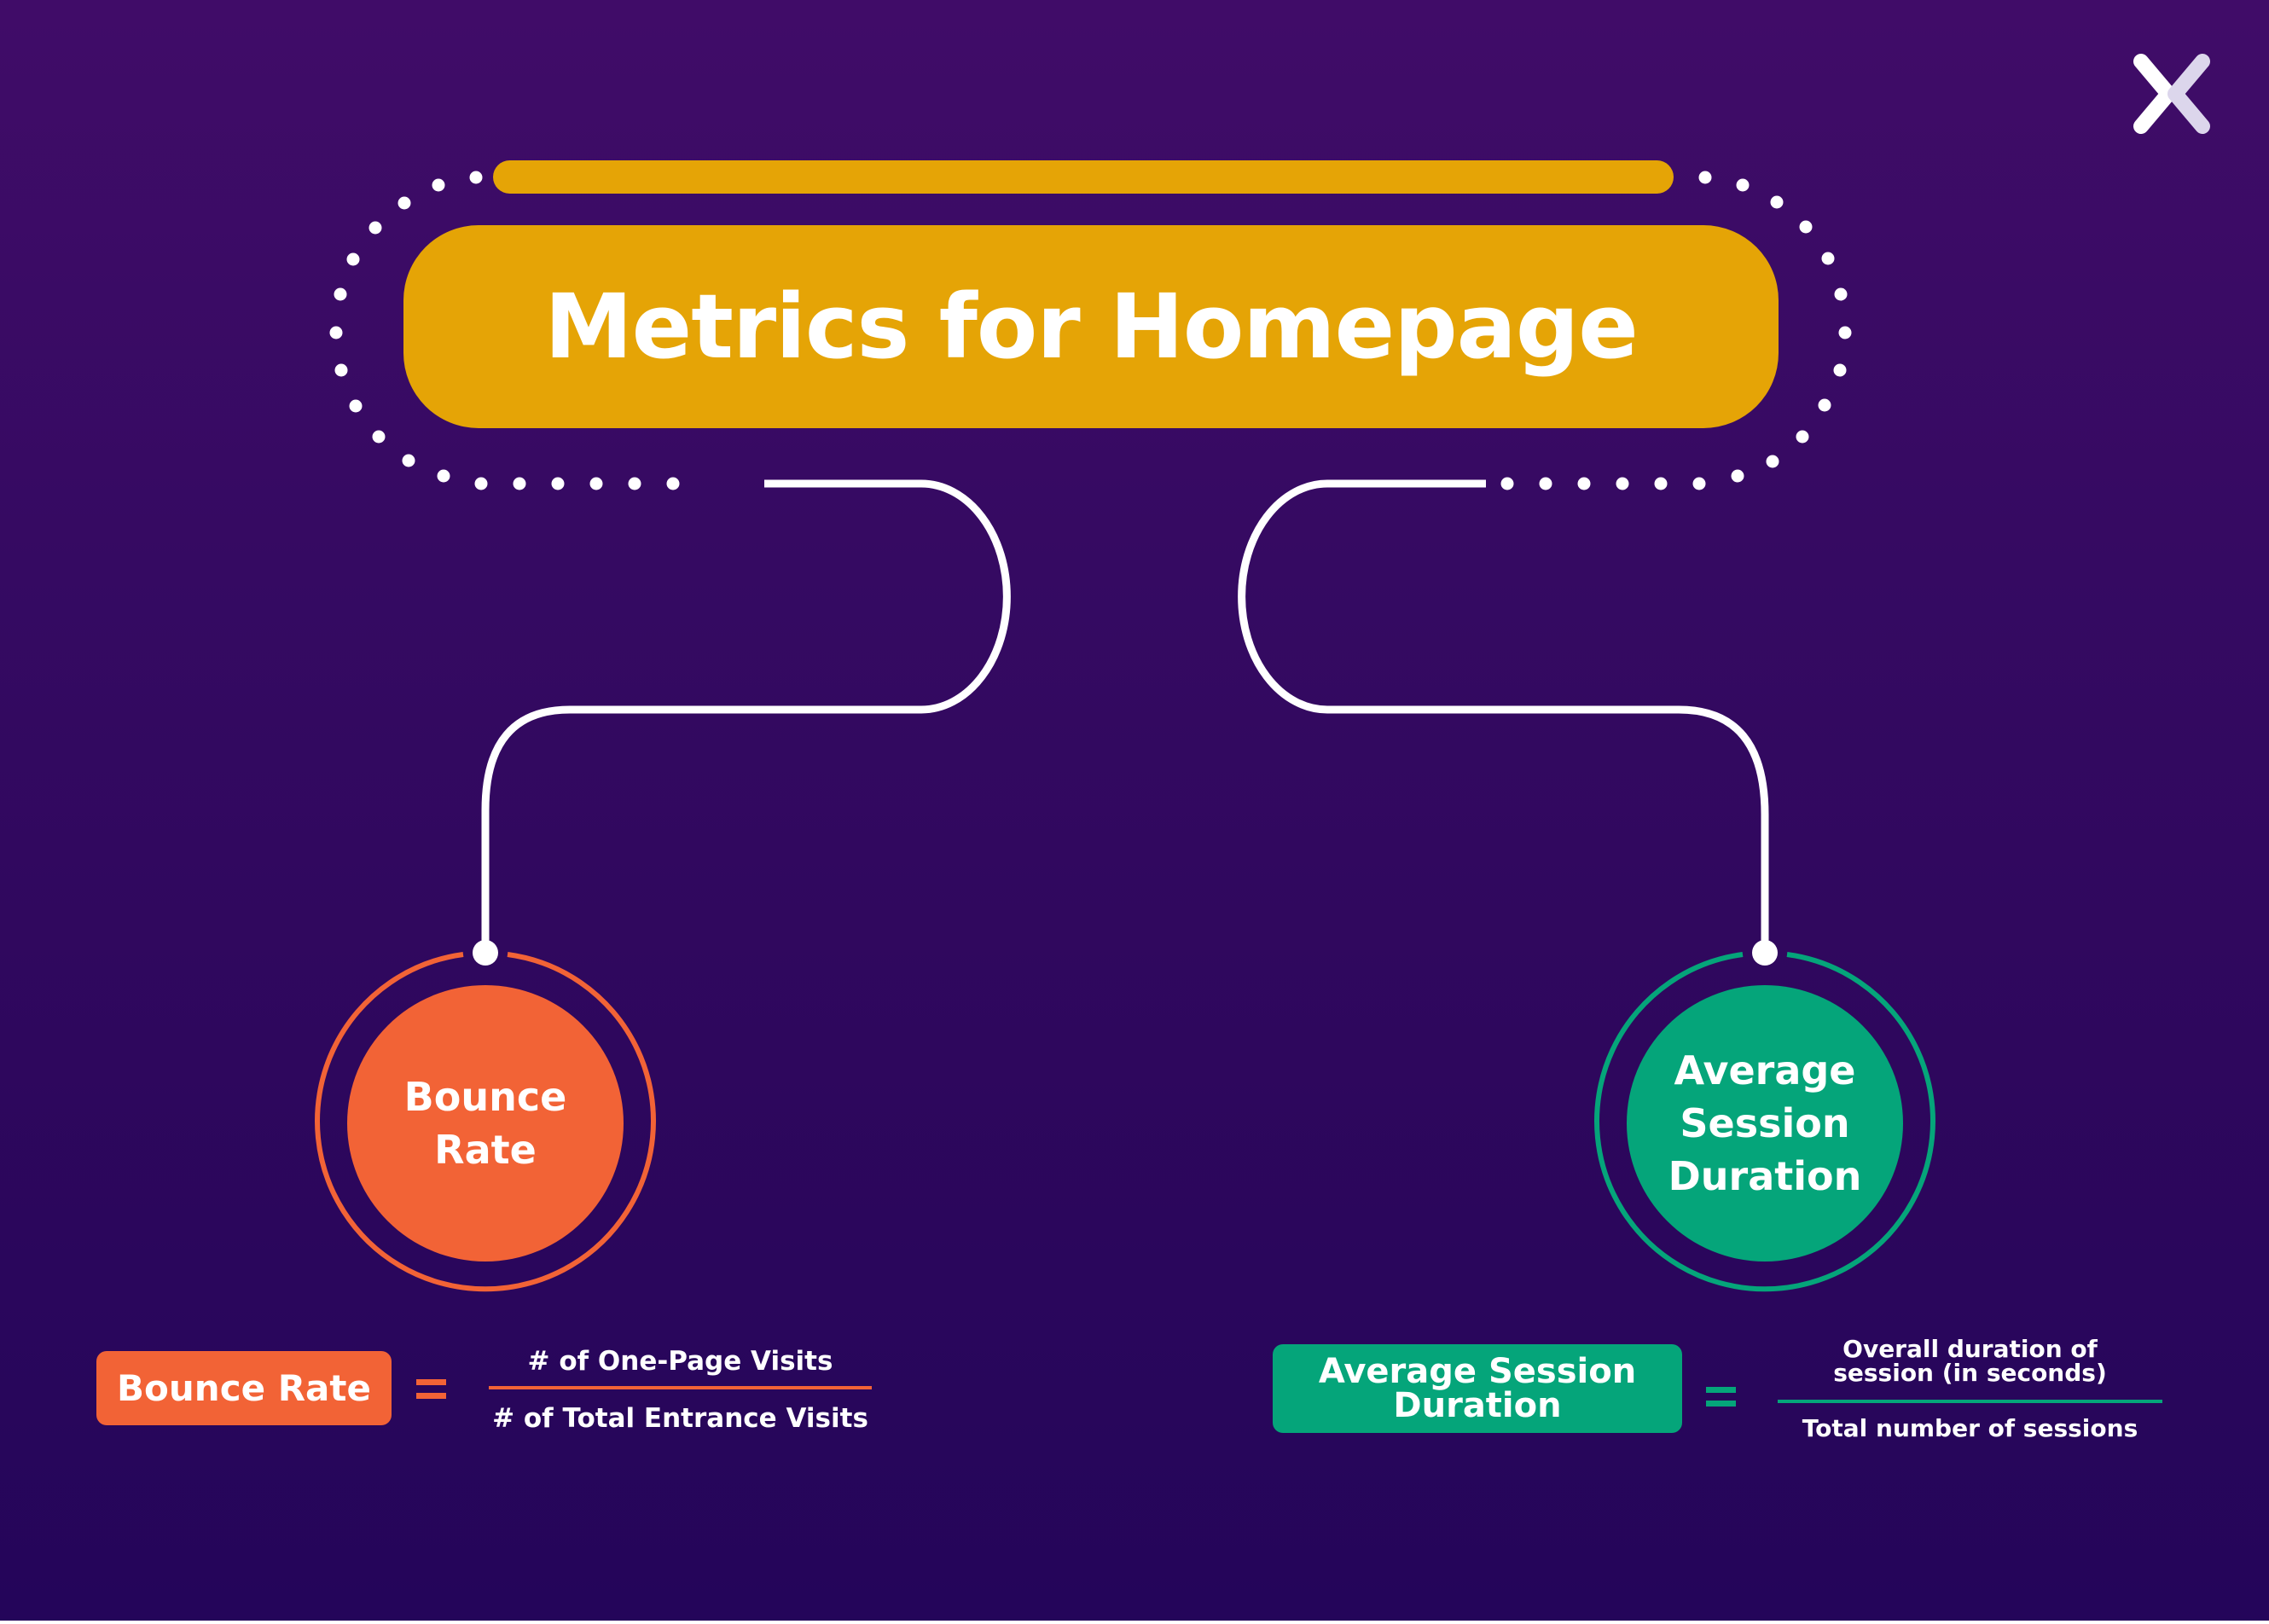  What do you see at coordinates (485, 1123) in the screenshot?
I see `bounce-circle-label: Bounce Rate` at bounding box center [485, 1123].